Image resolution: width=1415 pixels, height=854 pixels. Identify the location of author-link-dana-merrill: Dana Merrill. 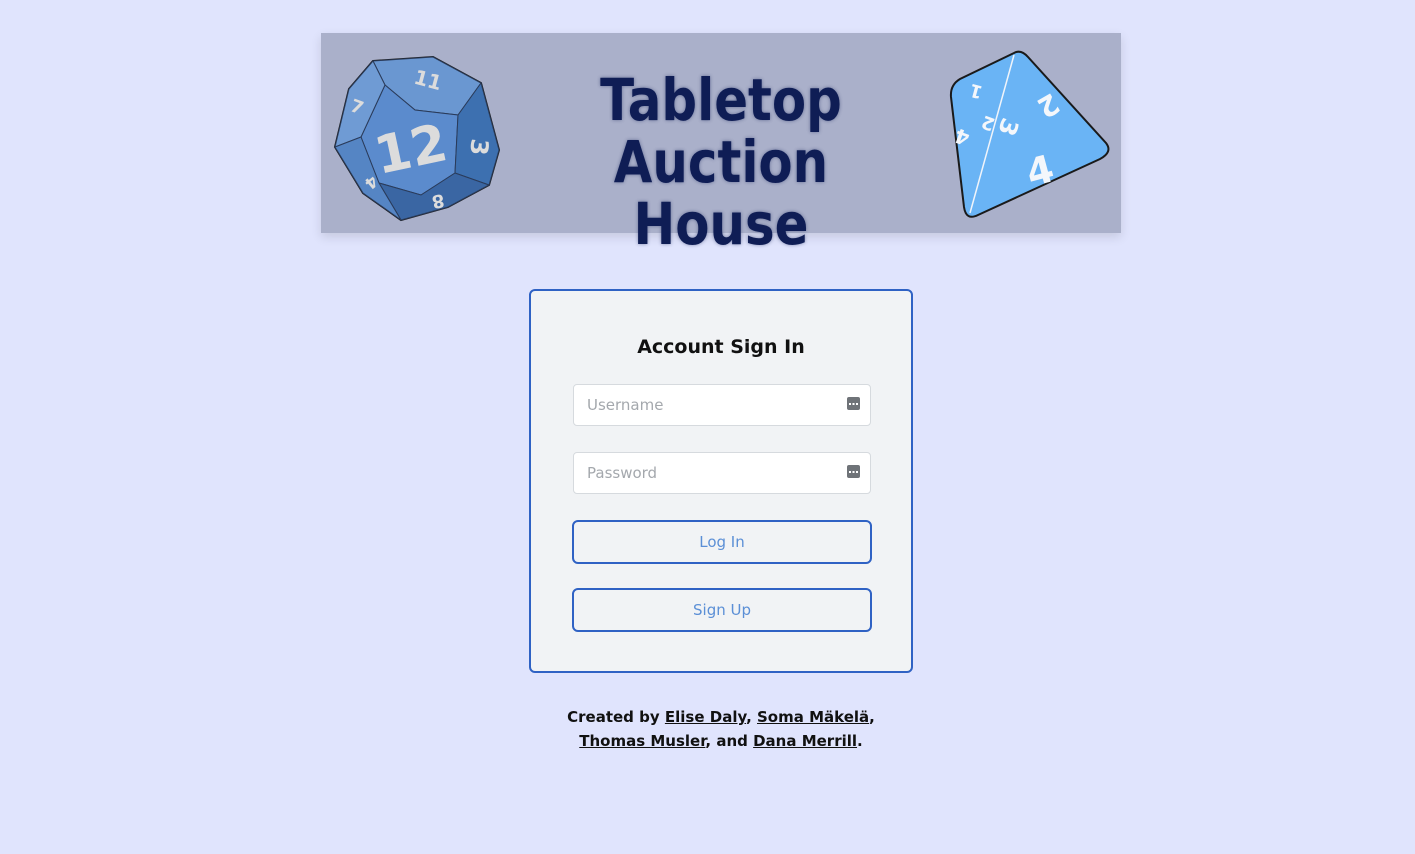
(805, 741).